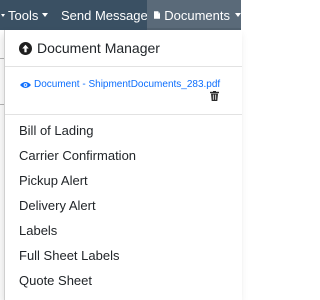  Describe the element at coordinates (197, 15) in the screenshot. I see `documents-label: Documents` at that location.